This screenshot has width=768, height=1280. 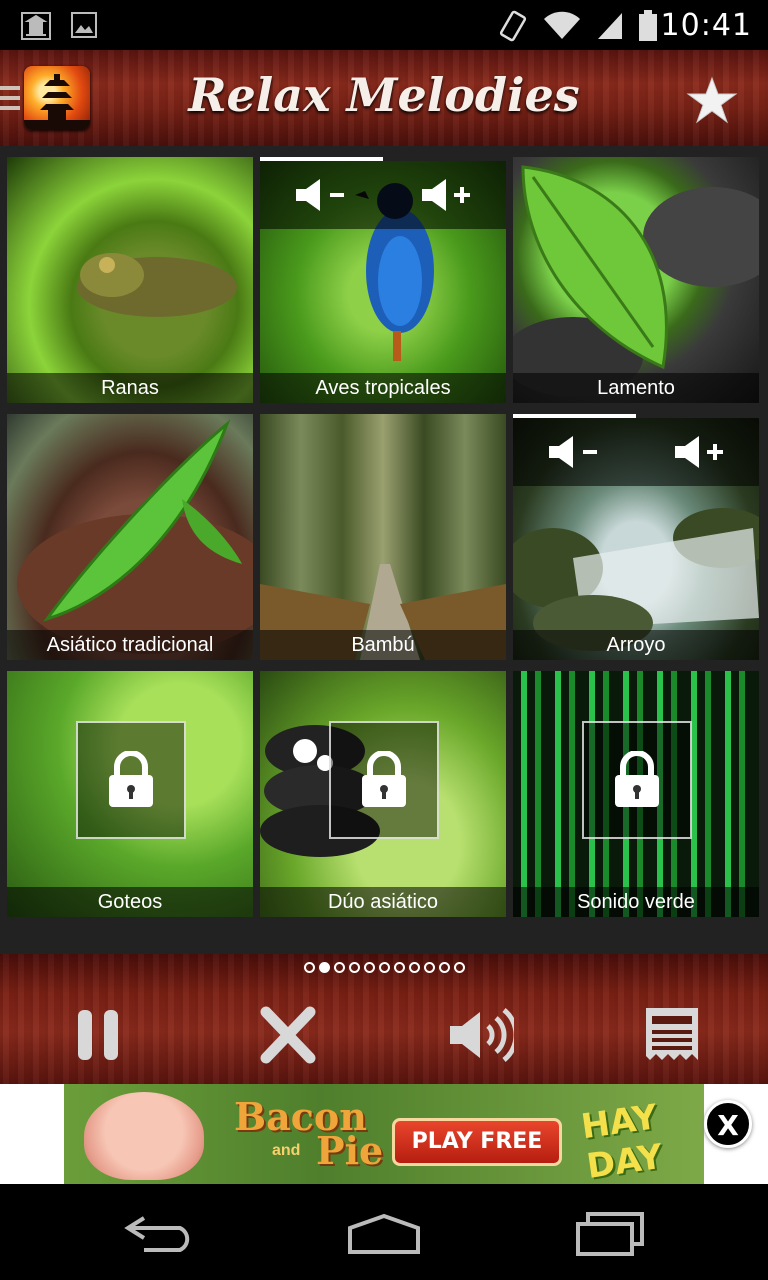 What do you see at coordinates (350, 1150) in the screenshot?
I see `ad-text-pie: Pie` at bounding box center [350, 1150].